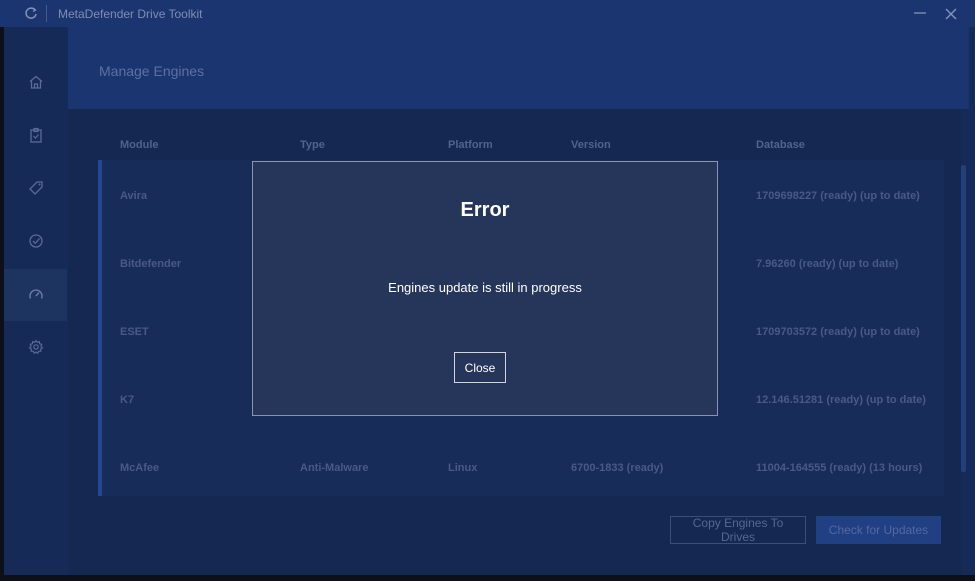 This screenshot has width=975, height=581. I want to click on sidebar-item-licenses, so click(35, 188).